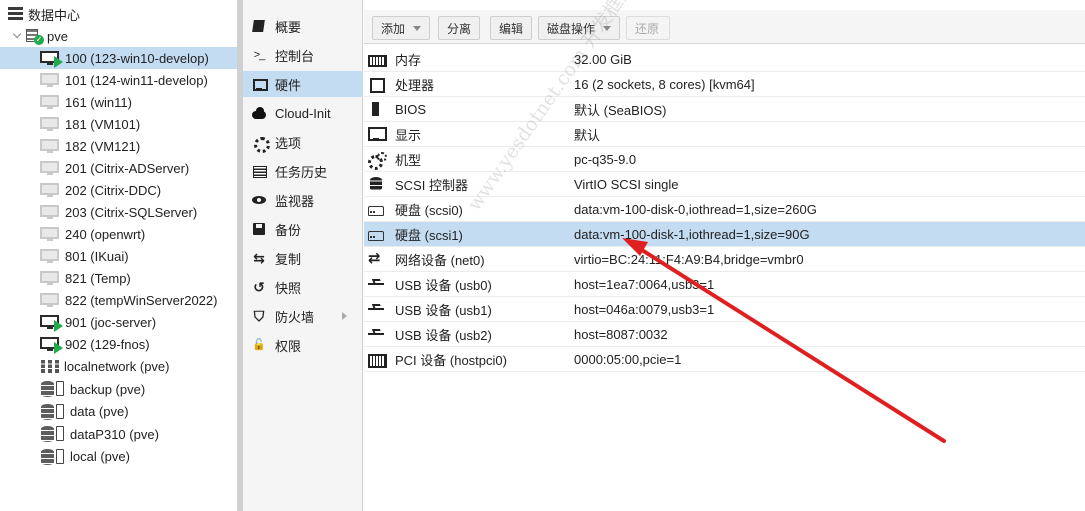 The image size is (1085, 511). I want to click on tree-vm-item: 100 (123-win10-develop), so click(118, 58).